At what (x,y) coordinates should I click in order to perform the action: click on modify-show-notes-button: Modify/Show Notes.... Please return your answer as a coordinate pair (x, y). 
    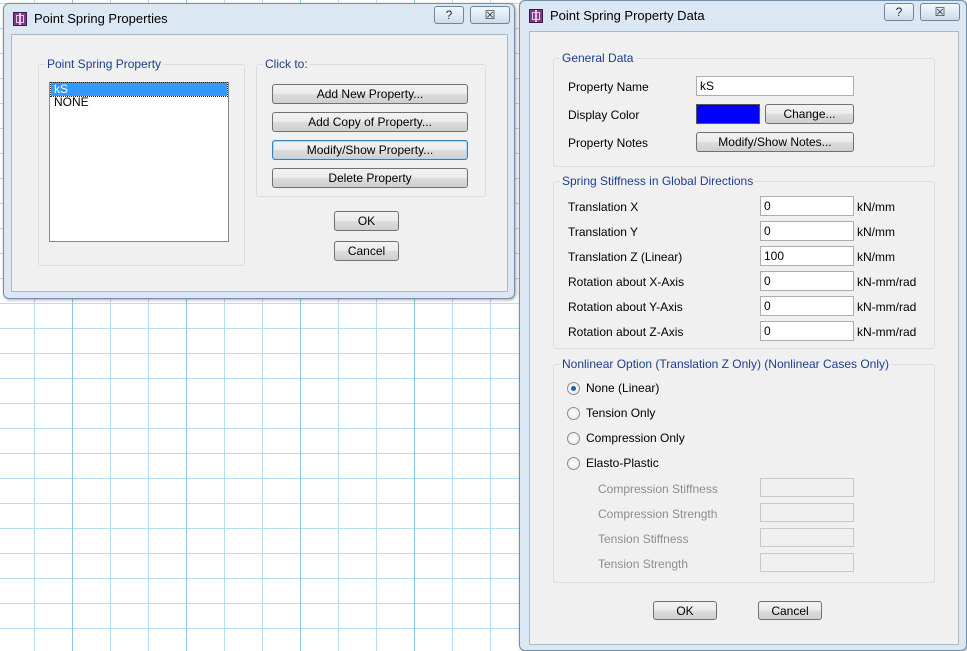
    Looking at the image, I should click on (775, 142).